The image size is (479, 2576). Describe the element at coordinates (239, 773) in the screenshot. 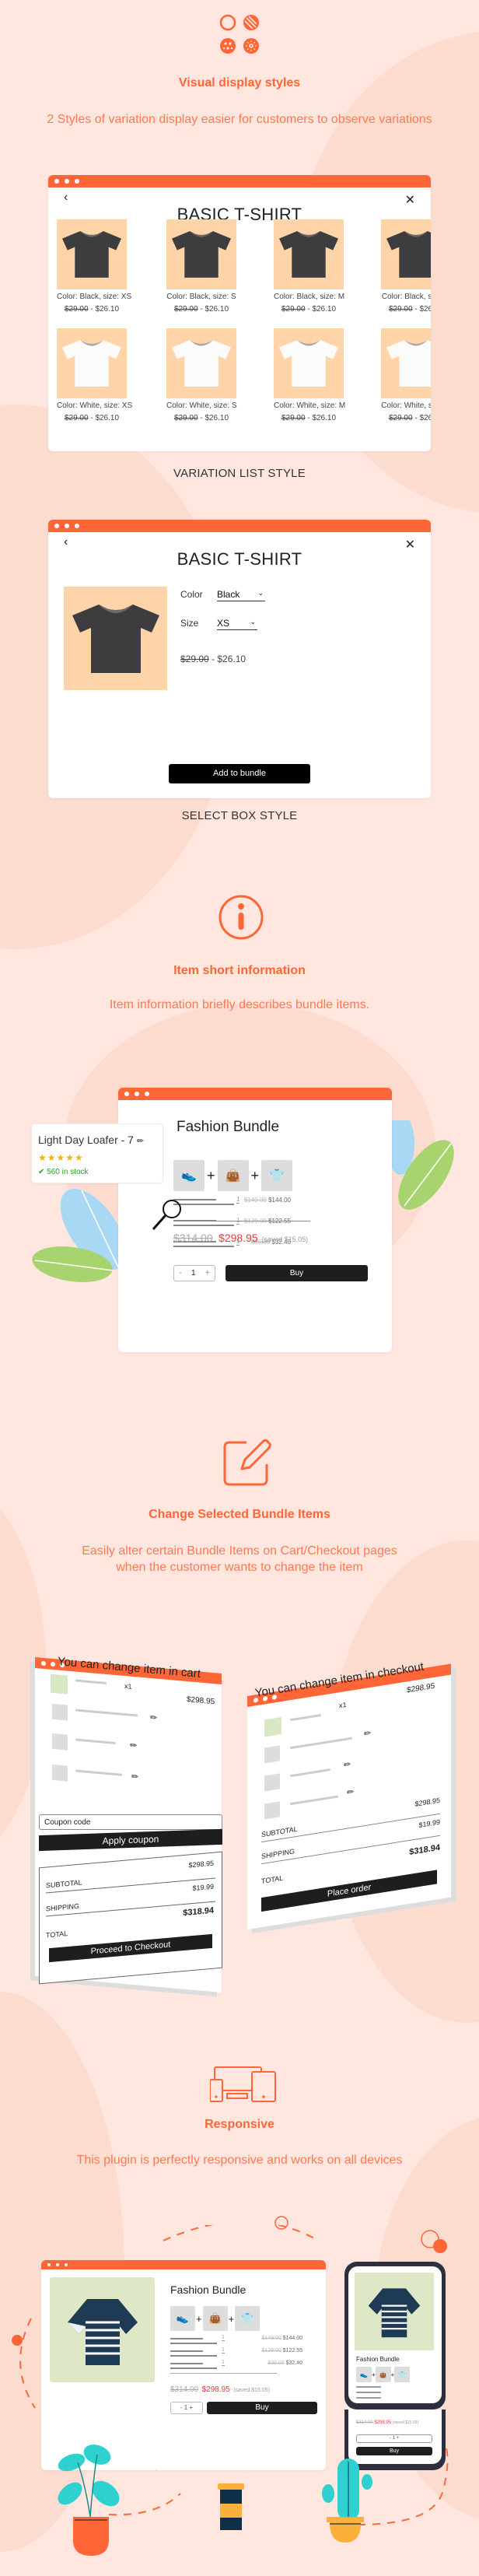

I see `add-to-bundle-button: Add to bundle` at that location.